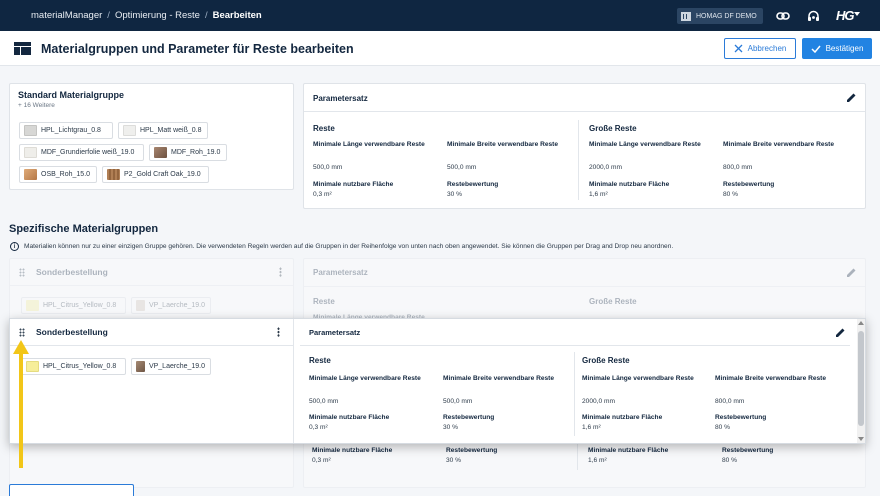 The width and height of the screenshot is (880, 496). Describe the element at coordinates (66, 130) in the screenshot. I see `material-chip: HPL_Lichtgrau_0.8` at that location.